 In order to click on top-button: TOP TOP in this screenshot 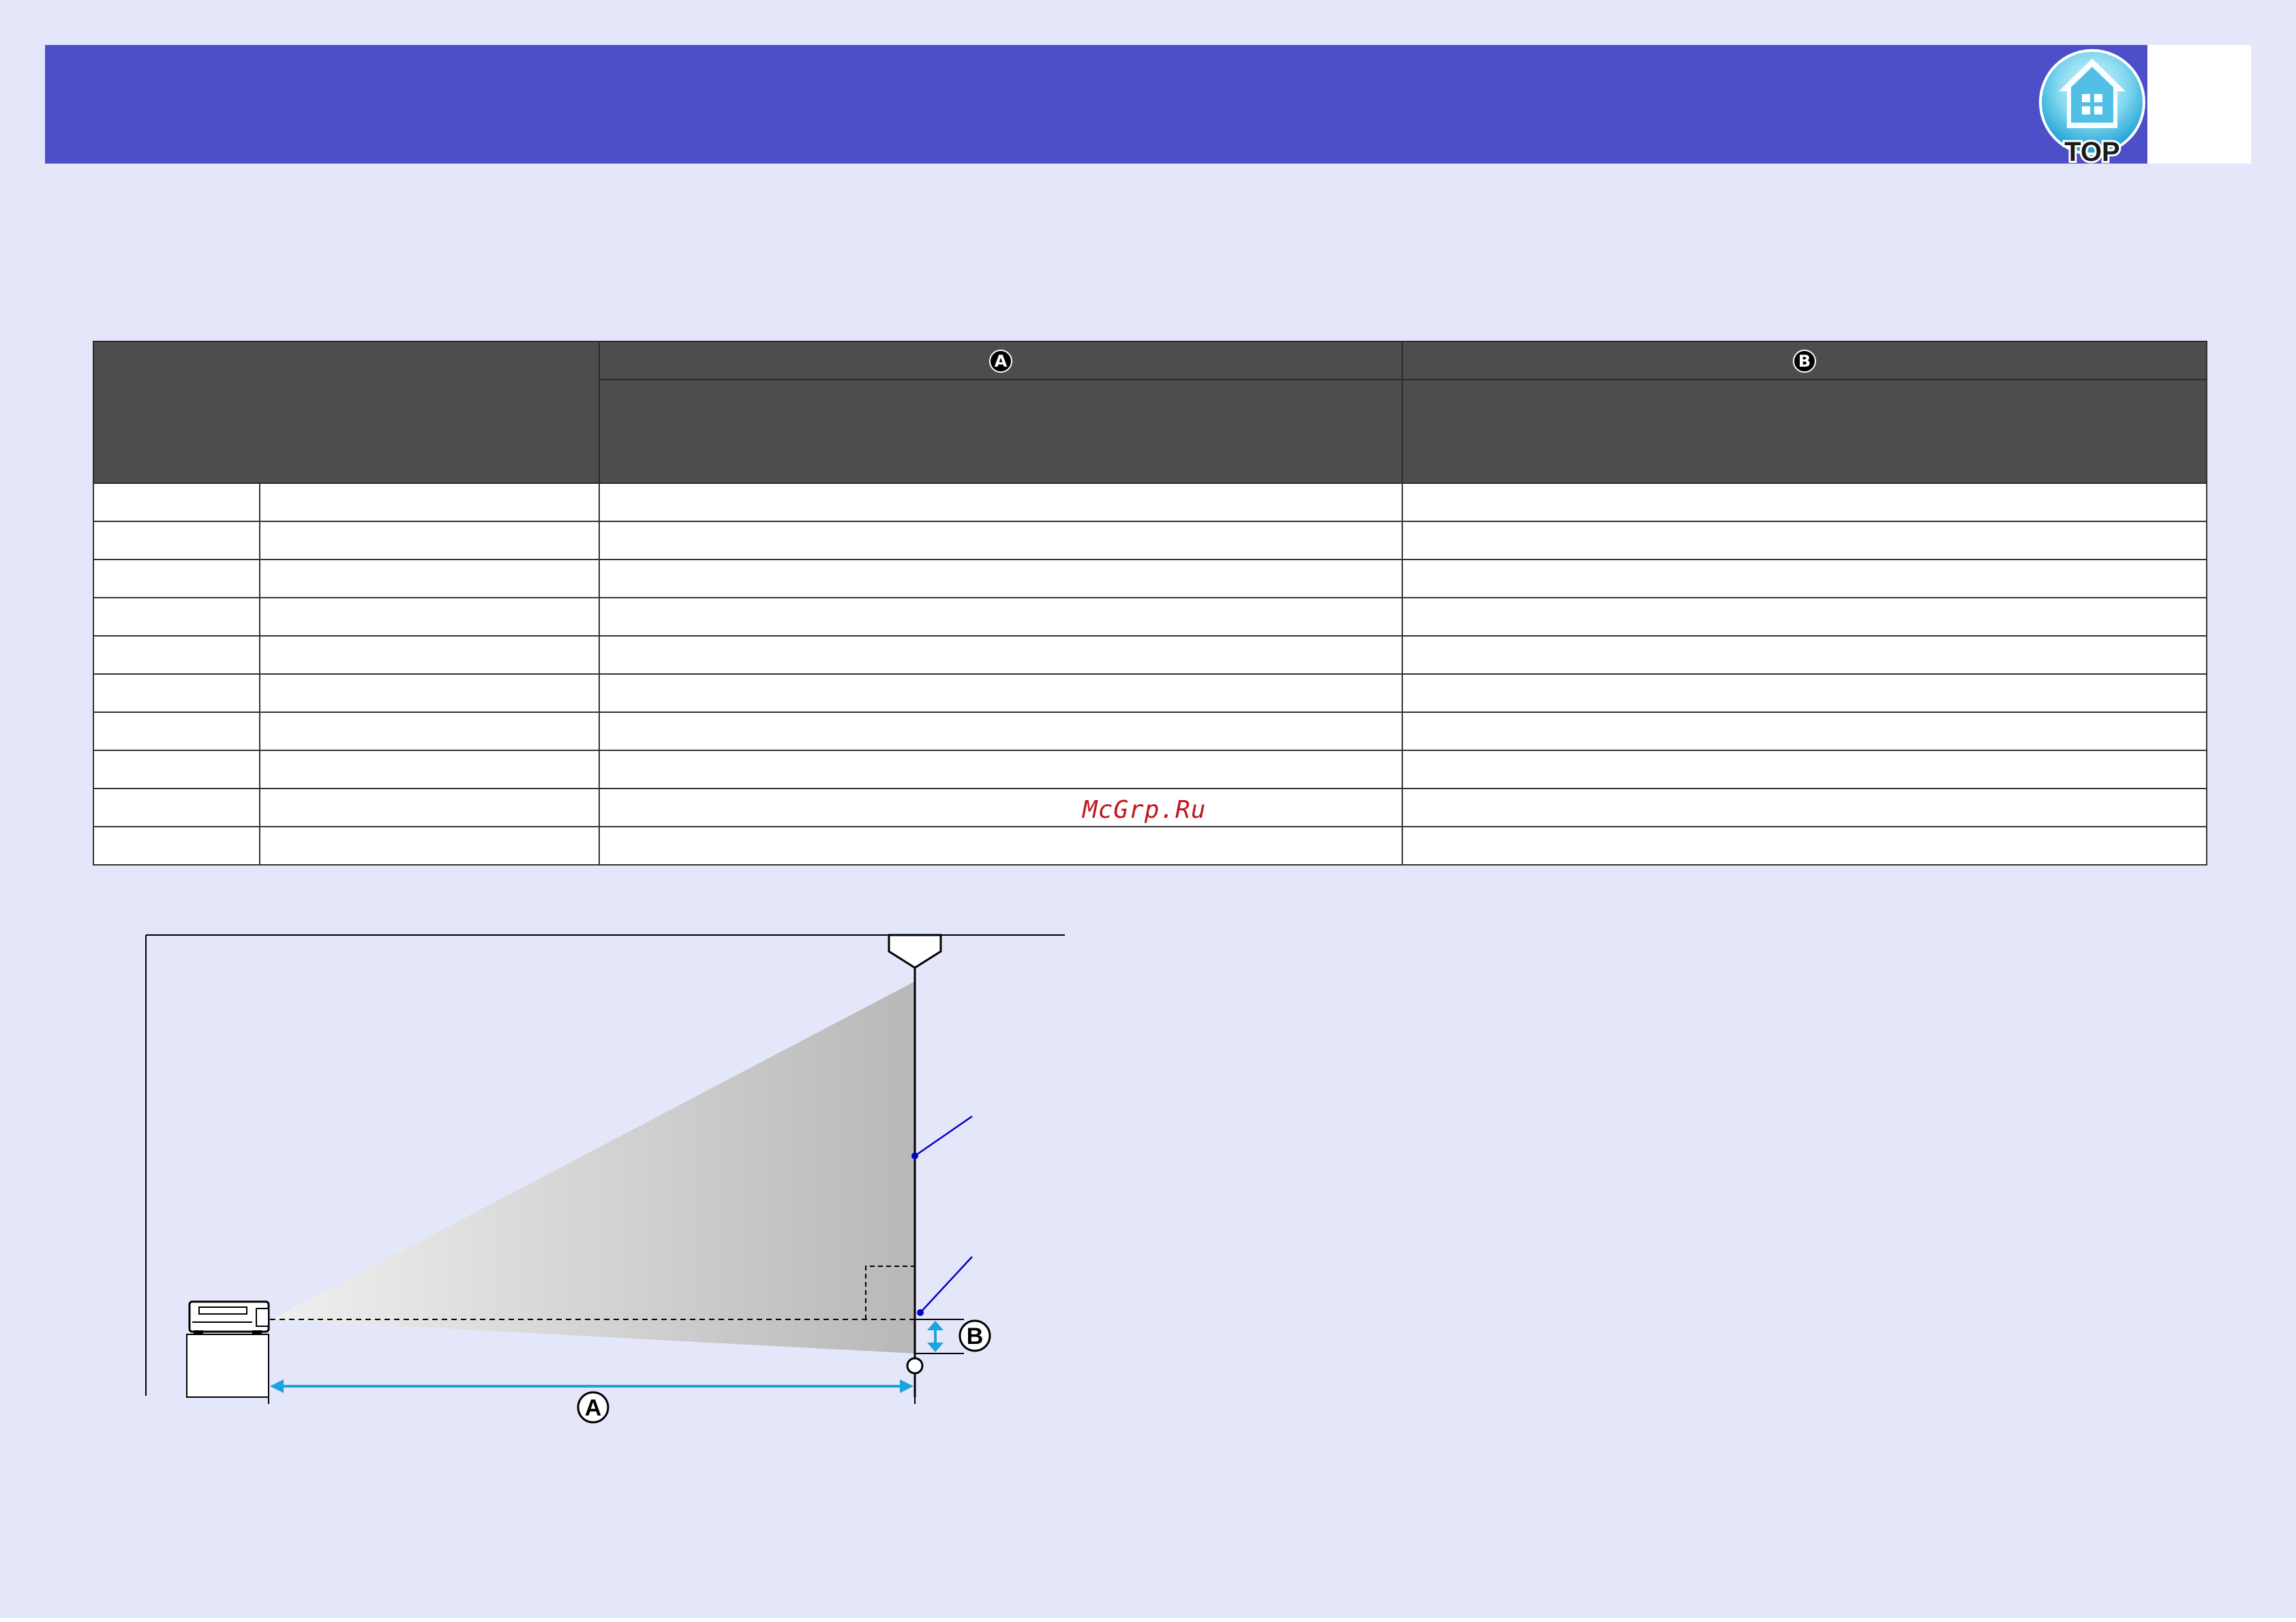, I will do `click(2092, 105)`.